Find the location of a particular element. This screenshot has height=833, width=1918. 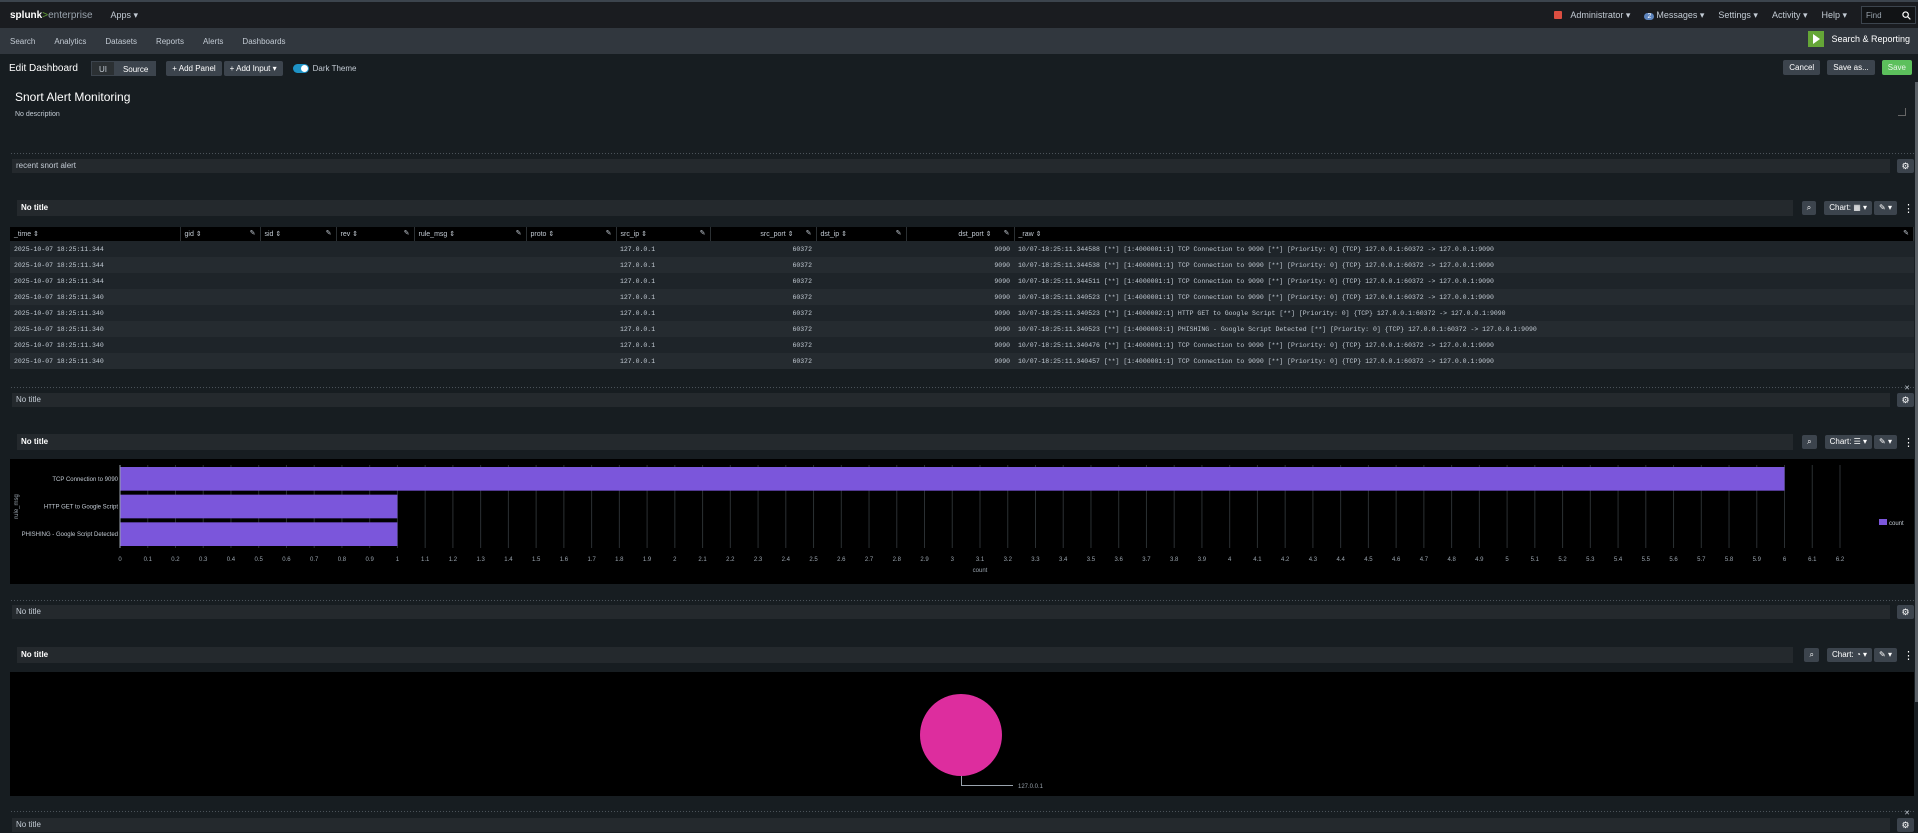

chart-type-button: Chart: ☰ ▾ is located at coordinates (1848, 442).